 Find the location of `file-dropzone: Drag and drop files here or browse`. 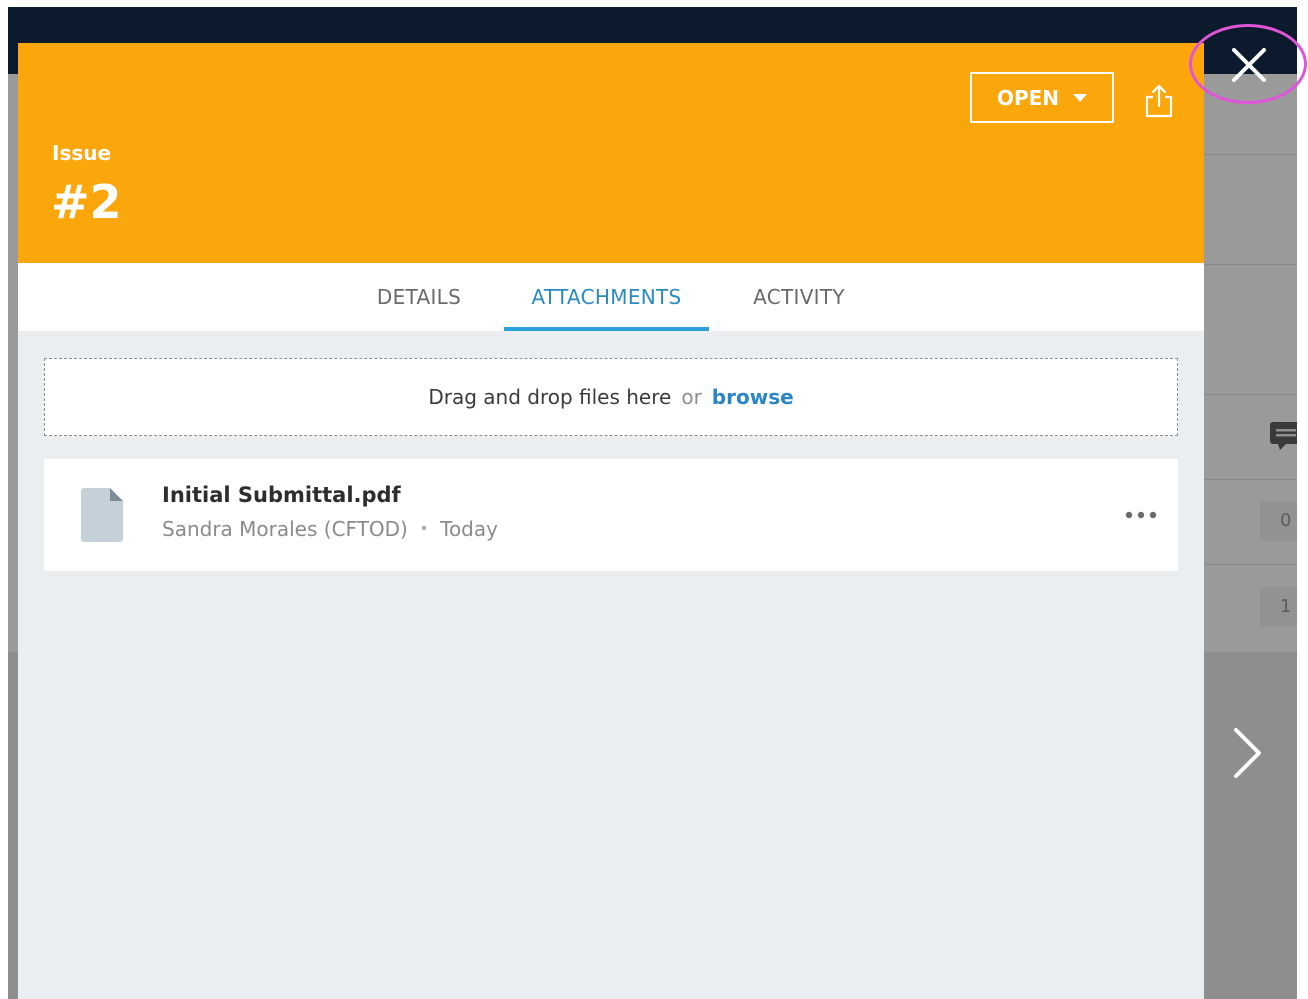

file-dropzone: Drag and drop files here or browse is located at coordinates (611, 397).